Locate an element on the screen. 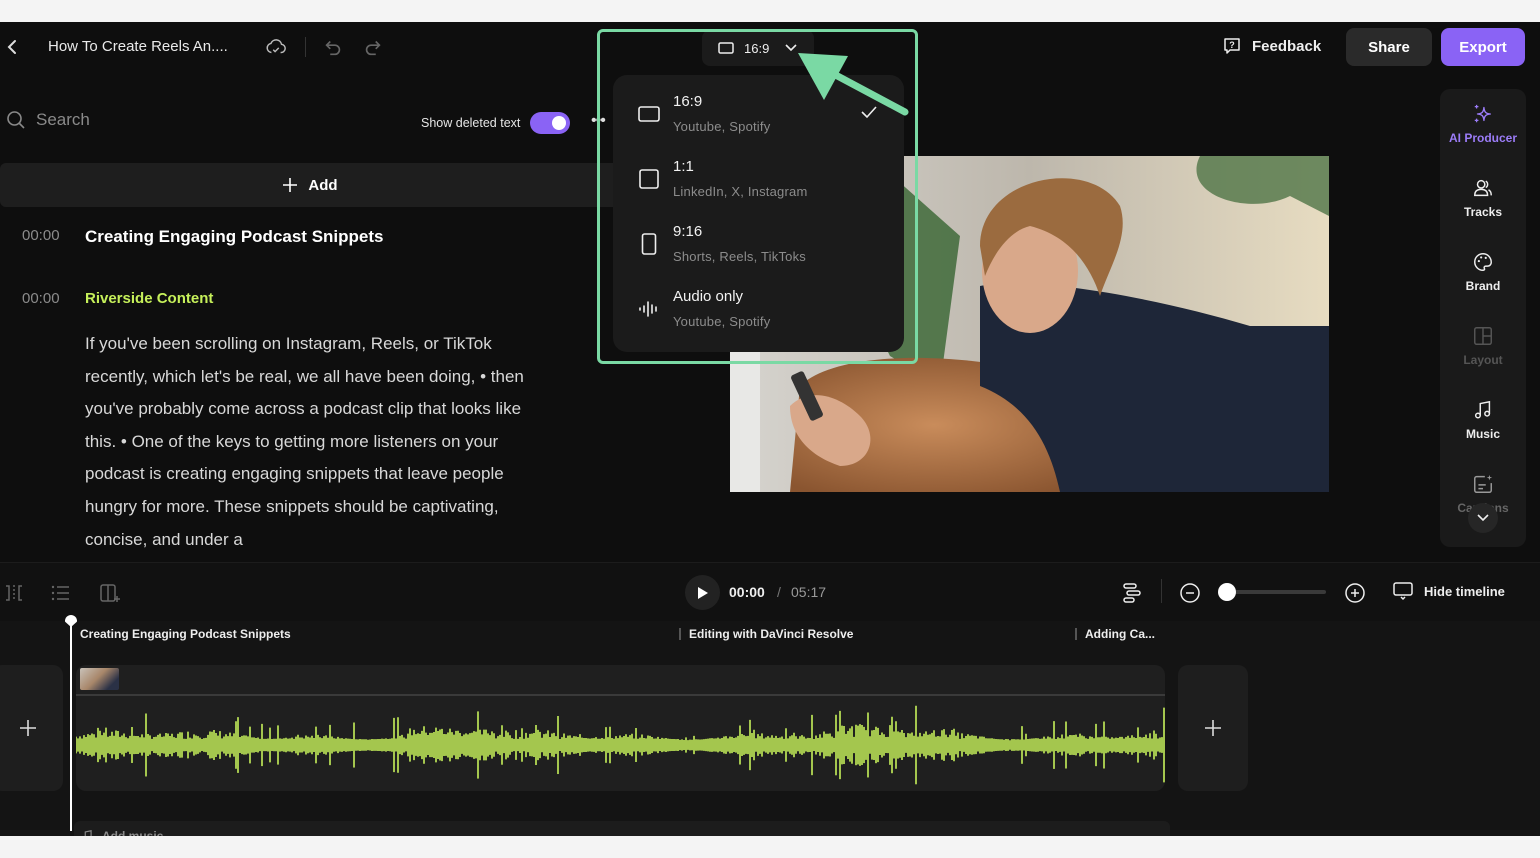 The height and width of the screenshot is (858, 1540). rail-label: Music is located at coordinates (1482, 434).